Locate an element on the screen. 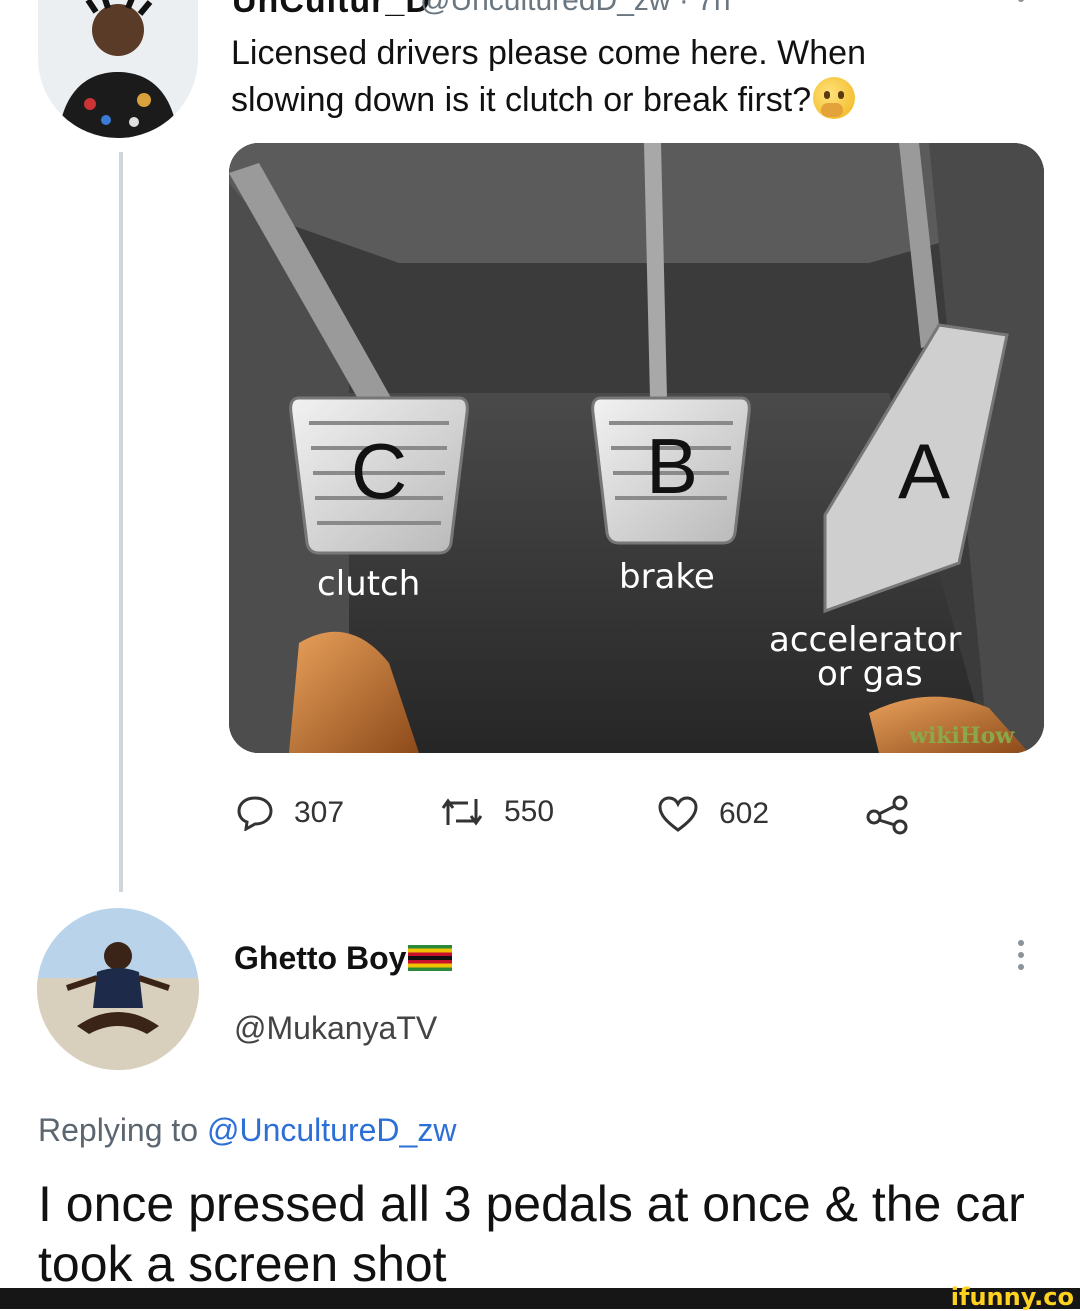 The height and width of the screenshot is (1311, 1080). avatar-original-poster is located at coordinates (118, 69).